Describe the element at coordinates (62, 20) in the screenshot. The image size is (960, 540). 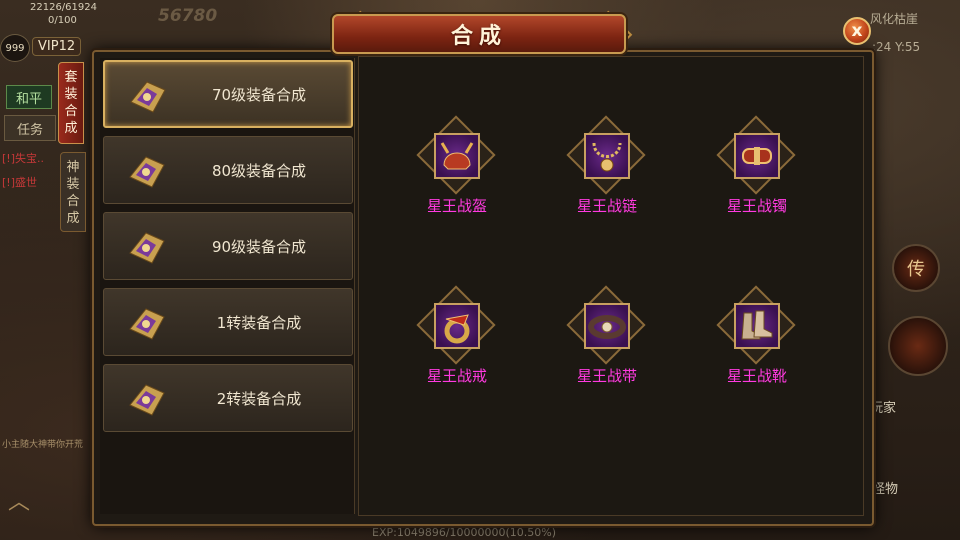
I see `mp-readout: 0/100` at that location.